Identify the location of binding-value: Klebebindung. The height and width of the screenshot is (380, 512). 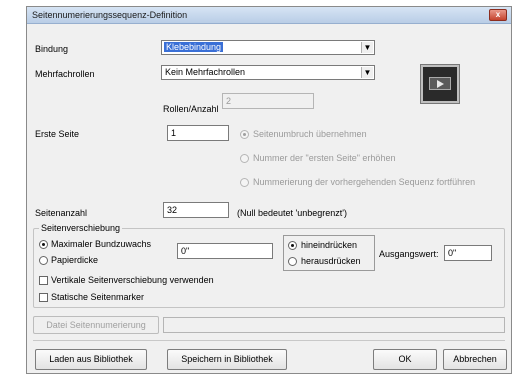
(194, 47).